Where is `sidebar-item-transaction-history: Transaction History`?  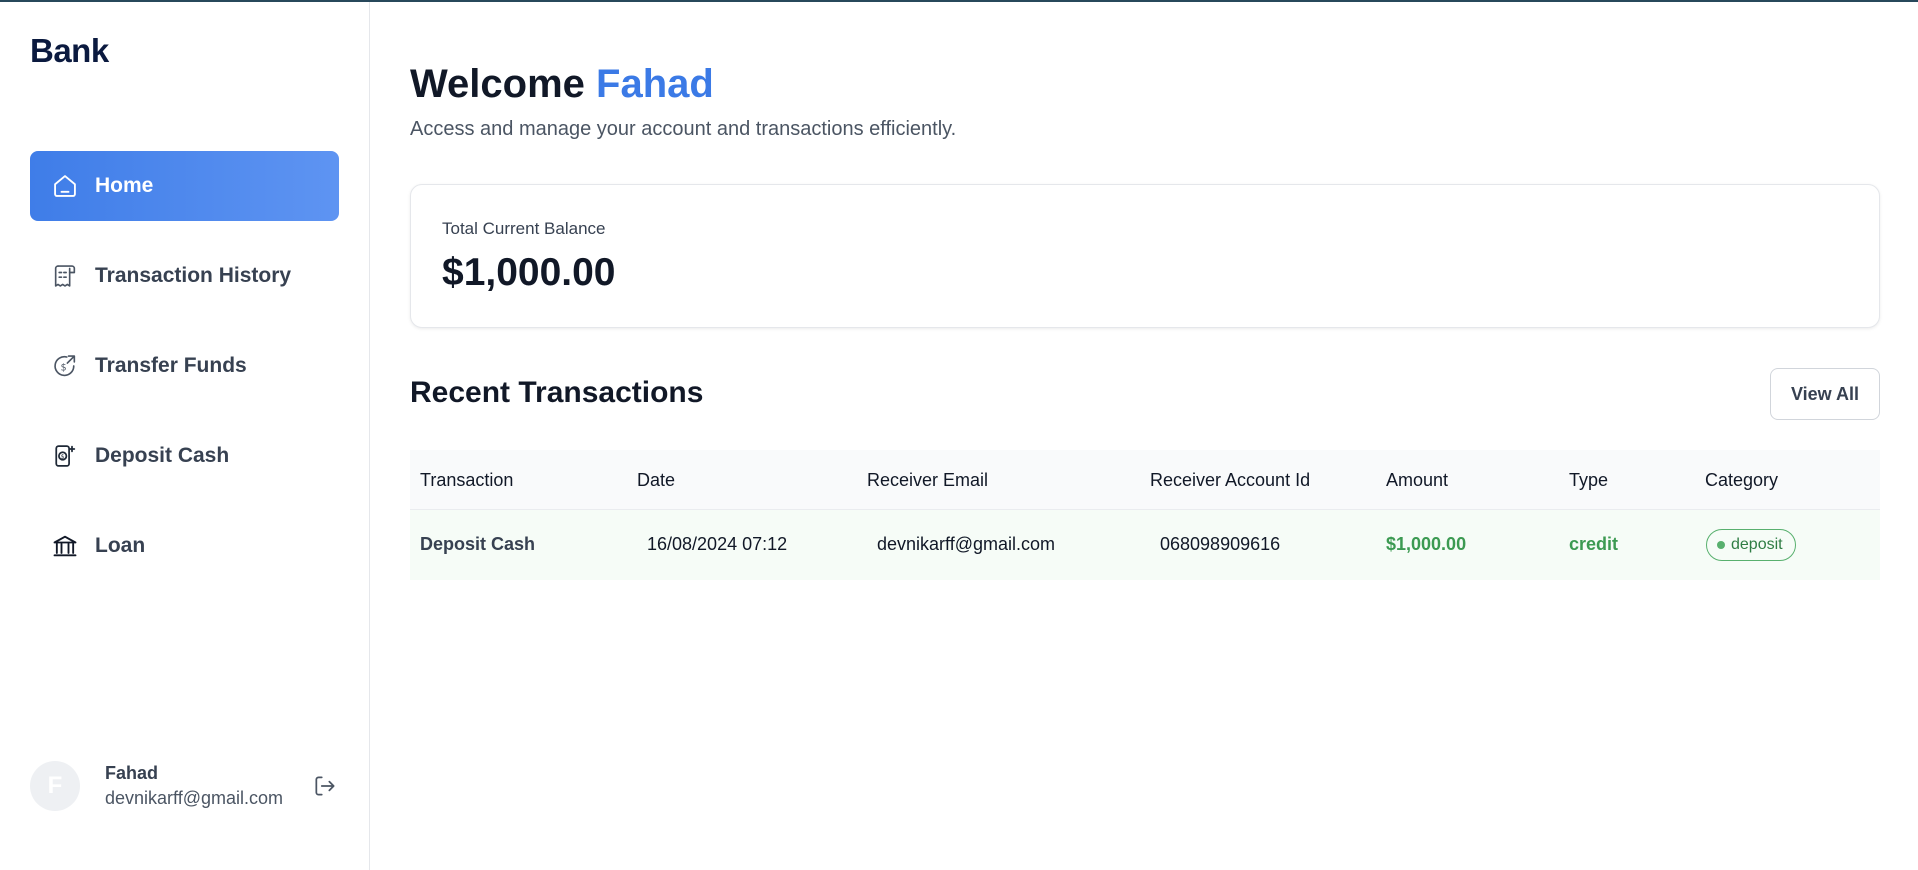 sidebar-item-transaction-history: Transaction History is located at coordinates (184, 276).